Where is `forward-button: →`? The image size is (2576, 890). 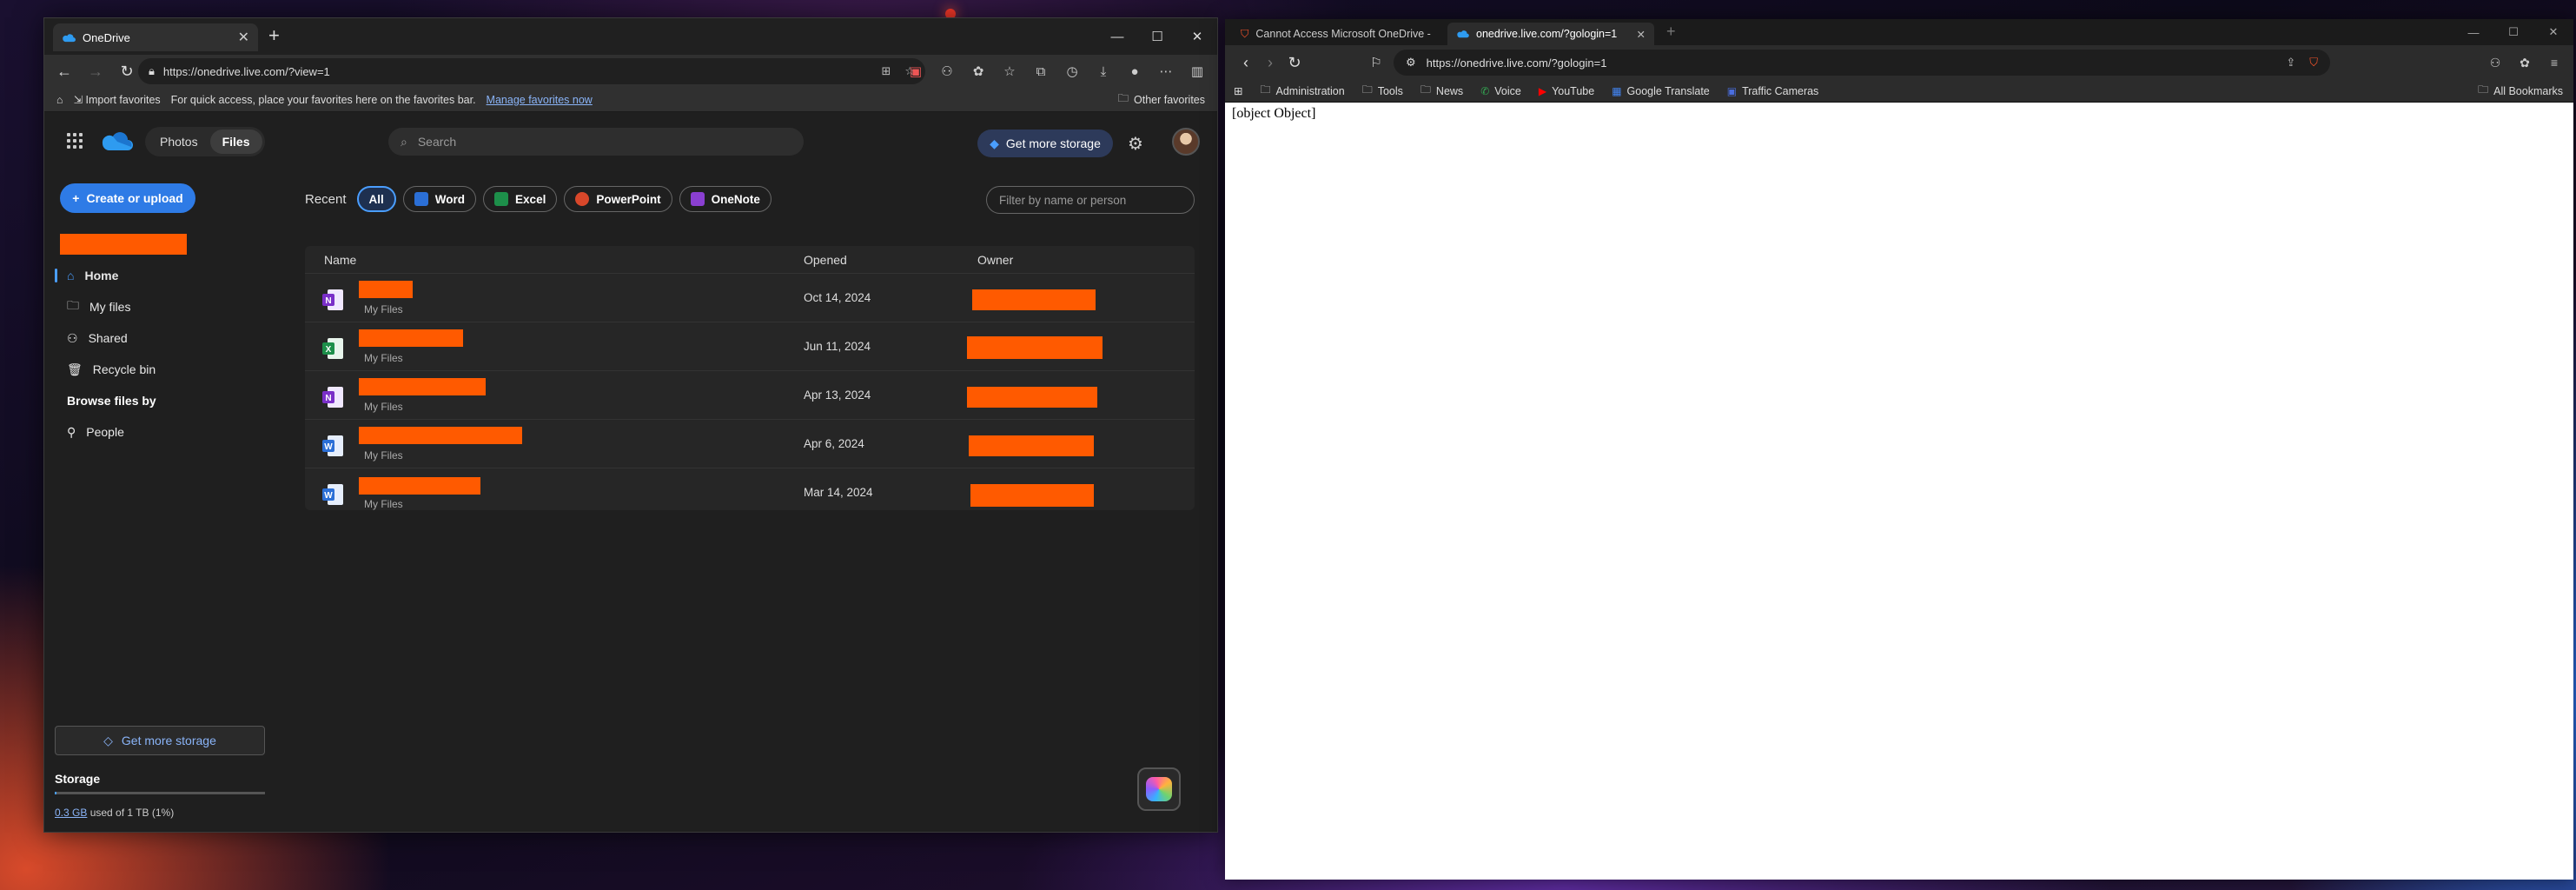 forward-button: → is located at coordinates (96, 71).